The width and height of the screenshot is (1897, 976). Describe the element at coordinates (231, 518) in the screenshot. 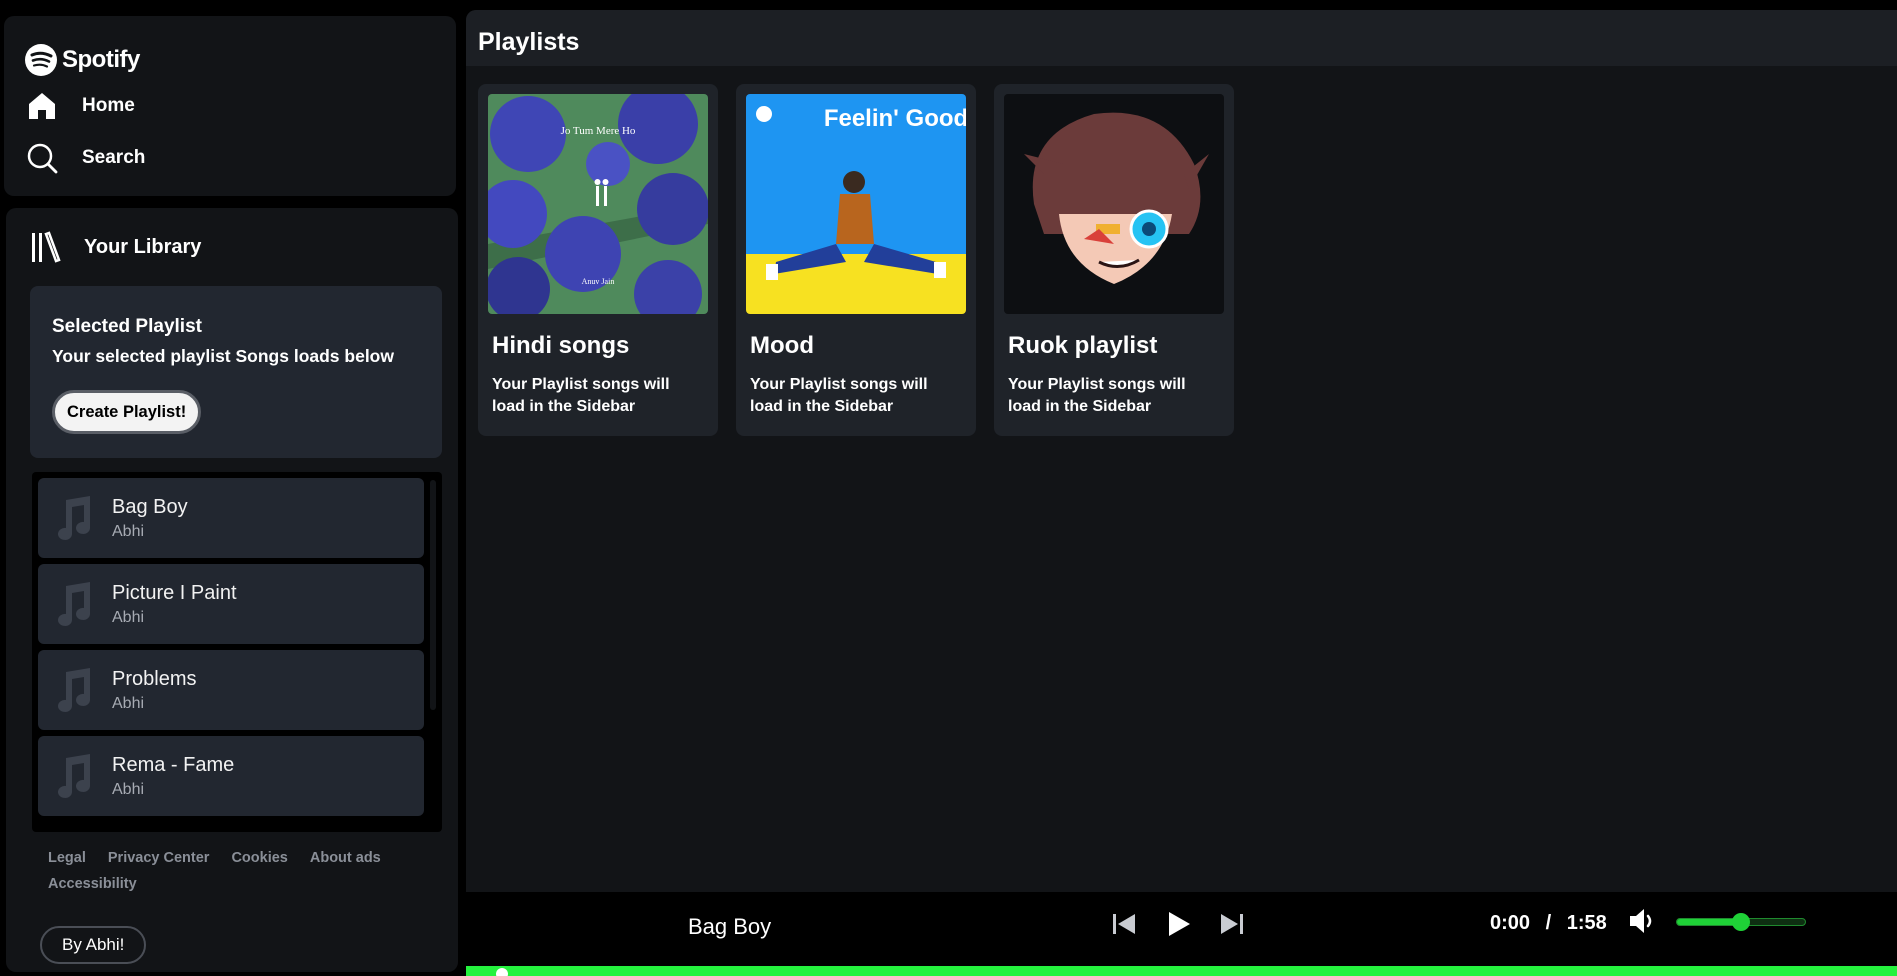

I see `song-item: Bag Boy Abhi` at that location.